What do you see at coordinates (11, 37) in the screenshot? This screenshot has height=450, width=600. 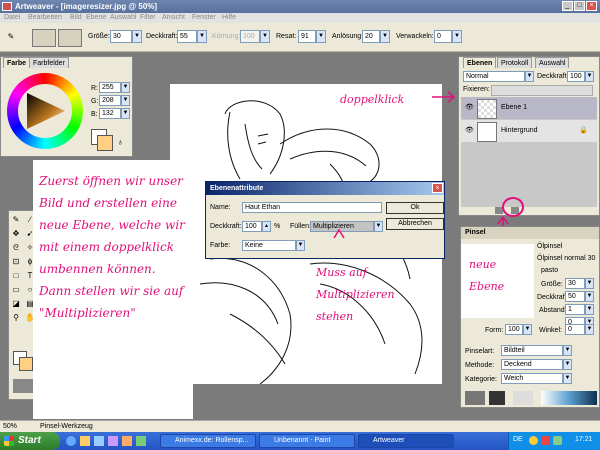 I see `brush-icon: ✎` at bounding box center [11, 37].